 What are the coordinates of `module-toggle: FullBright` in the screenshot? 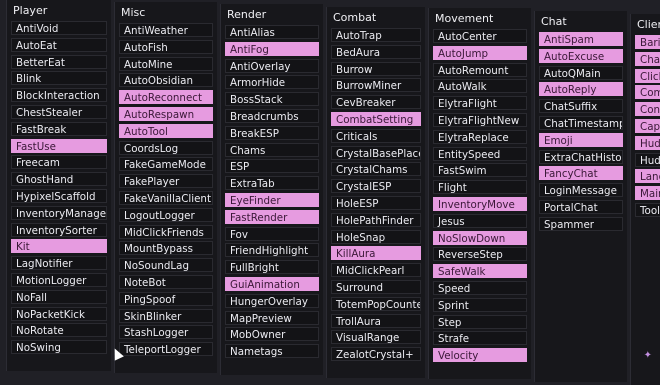 It's located at (272, 267).